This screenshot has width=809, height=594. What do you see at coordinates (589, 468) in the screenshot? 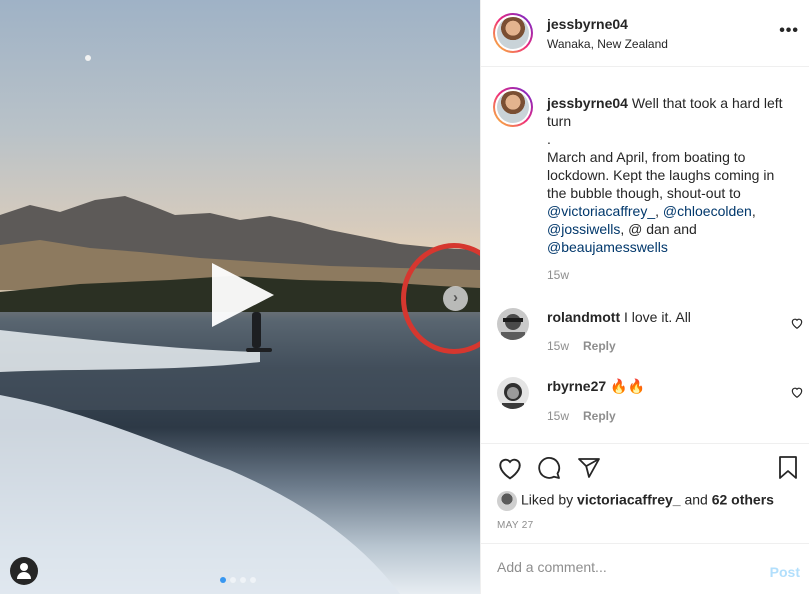
I see `share-icon` at bounding box center [589, 468].